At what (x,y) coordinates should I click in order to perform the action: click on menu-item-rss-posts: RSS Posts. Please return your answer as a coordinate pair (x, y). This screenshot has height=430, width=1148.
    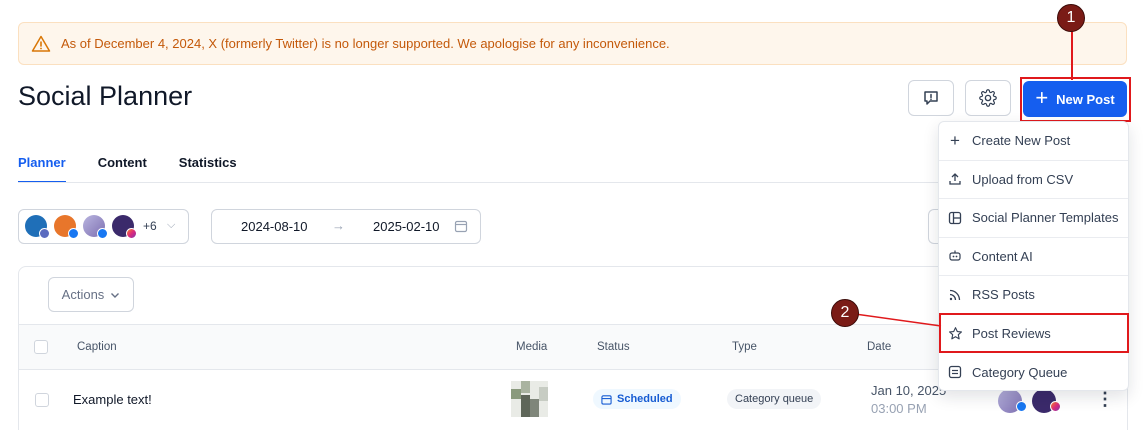
    Looking at the image, I should click on (1033, 295).